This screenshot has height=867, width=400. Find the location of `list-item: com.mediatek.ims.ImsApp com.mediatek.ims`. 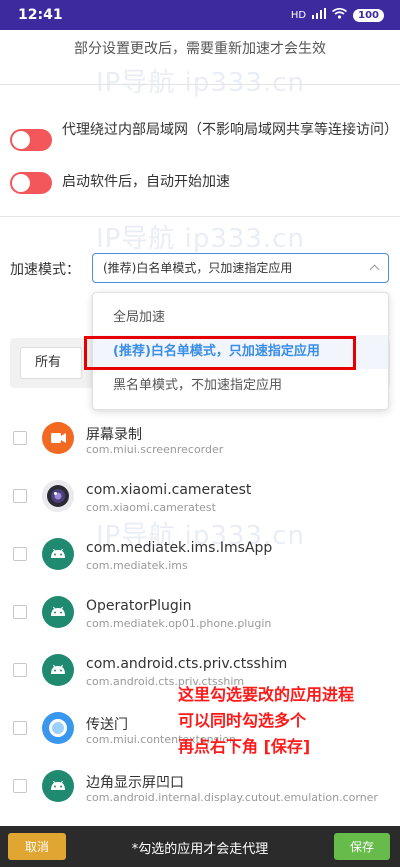

list-item: com.mediatek.ims.ImsApp com.mediatek.ims is located at coordinates (200, 555).